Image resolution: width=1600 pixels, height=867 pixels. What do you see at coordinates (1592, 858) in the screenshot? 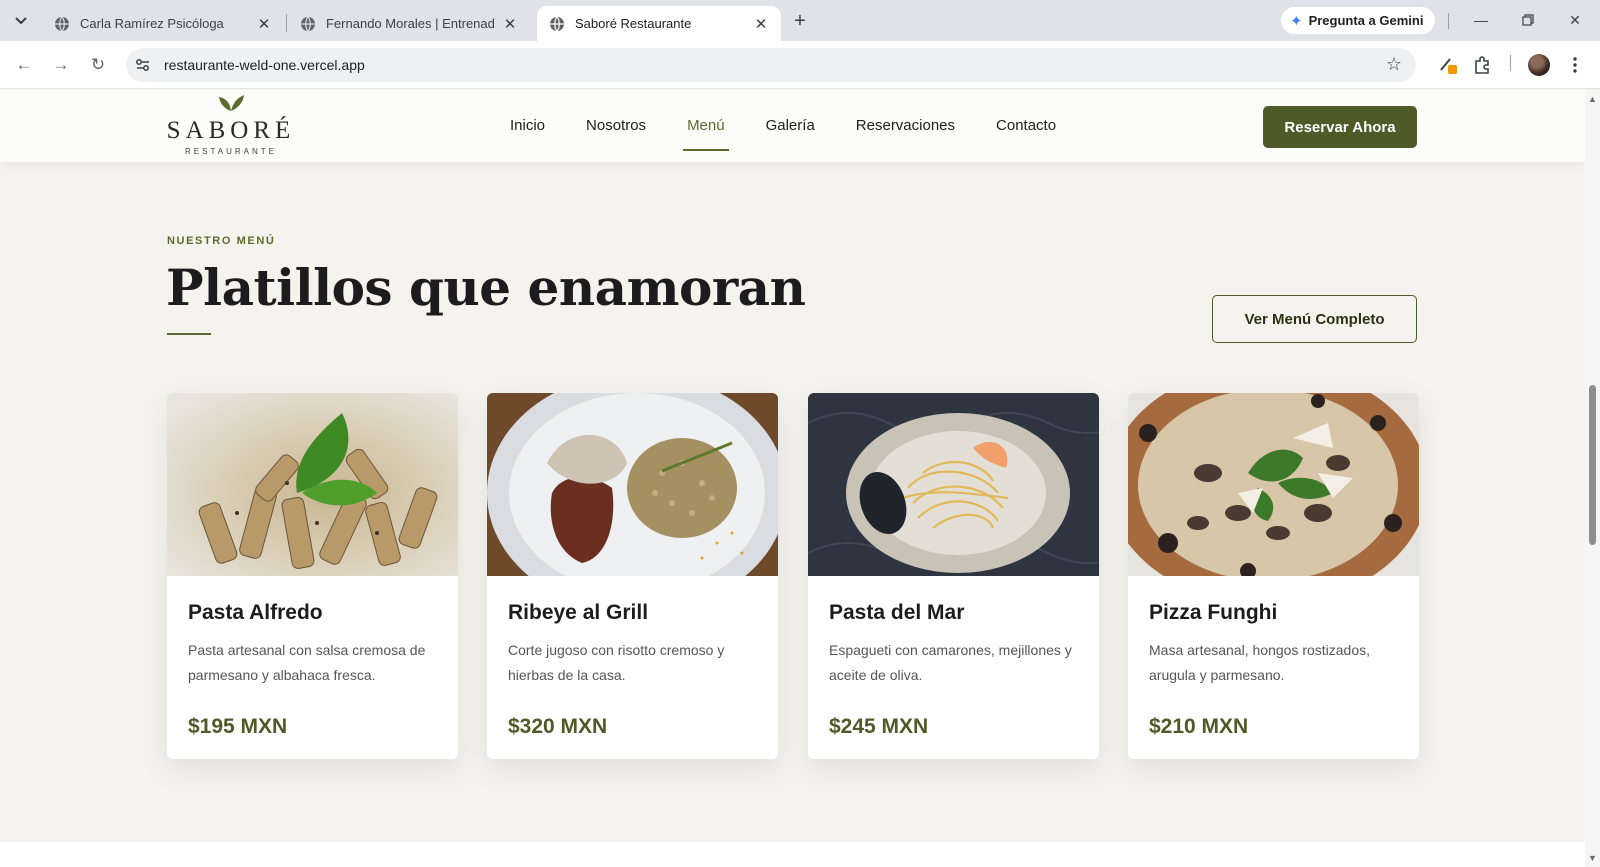
I see `scroll-down-icon: ▼` at bounding box center [1592, 858].